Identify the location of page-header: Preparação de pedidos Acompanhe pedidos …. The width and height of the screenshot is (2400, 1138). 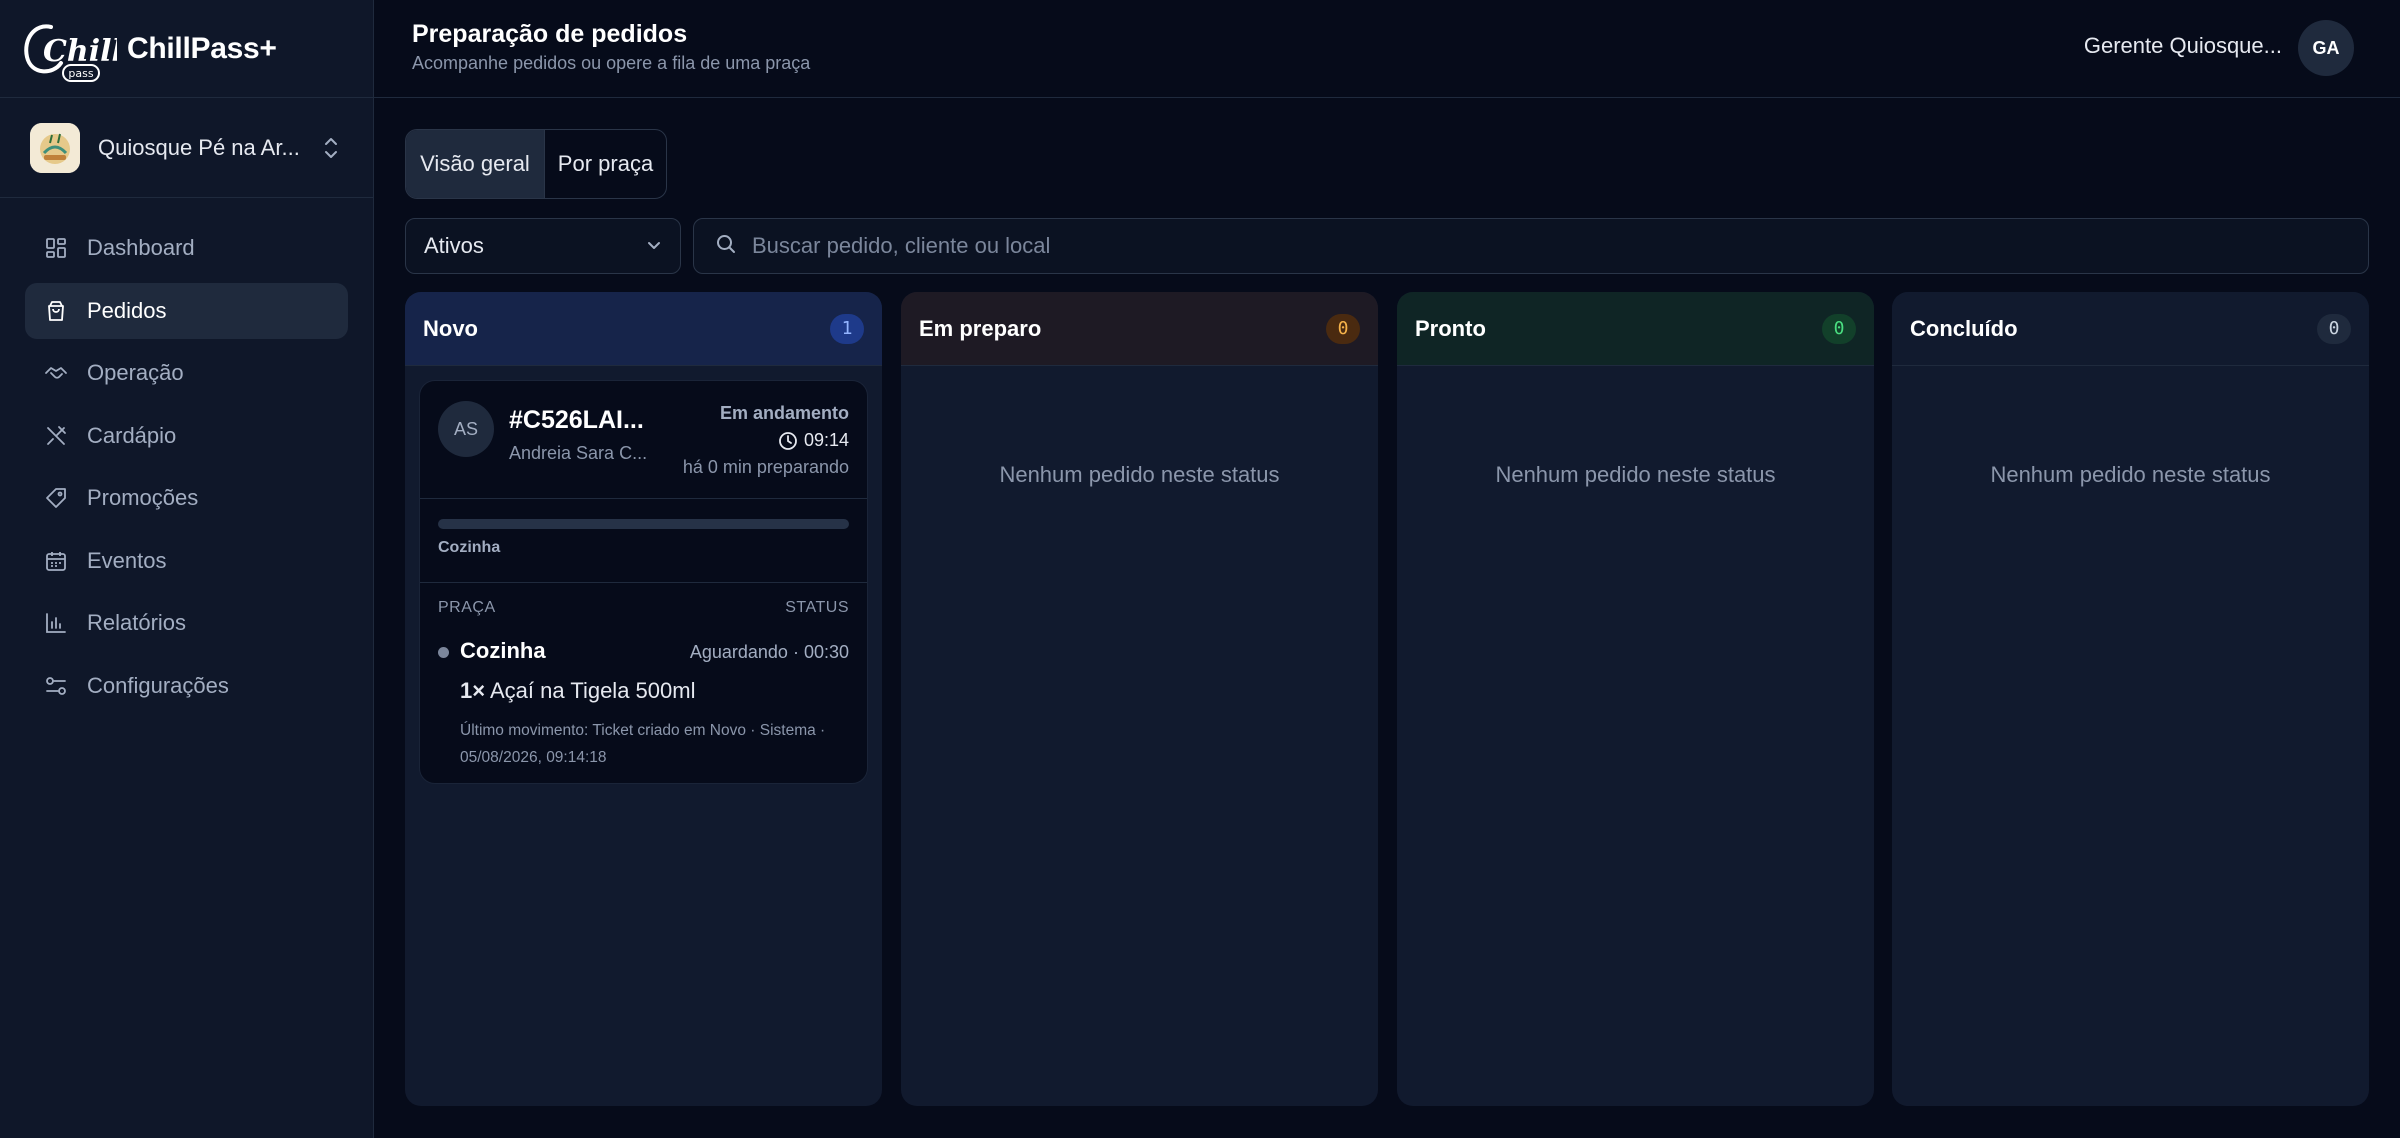
(1387, 49).